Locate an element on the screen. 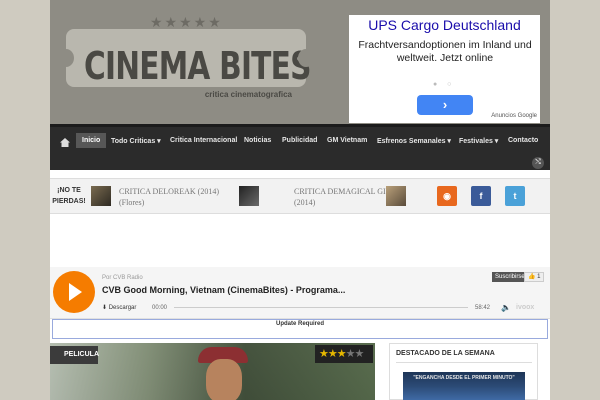  rating-stars: ★★★★★ is located at coordinates (344, 354).